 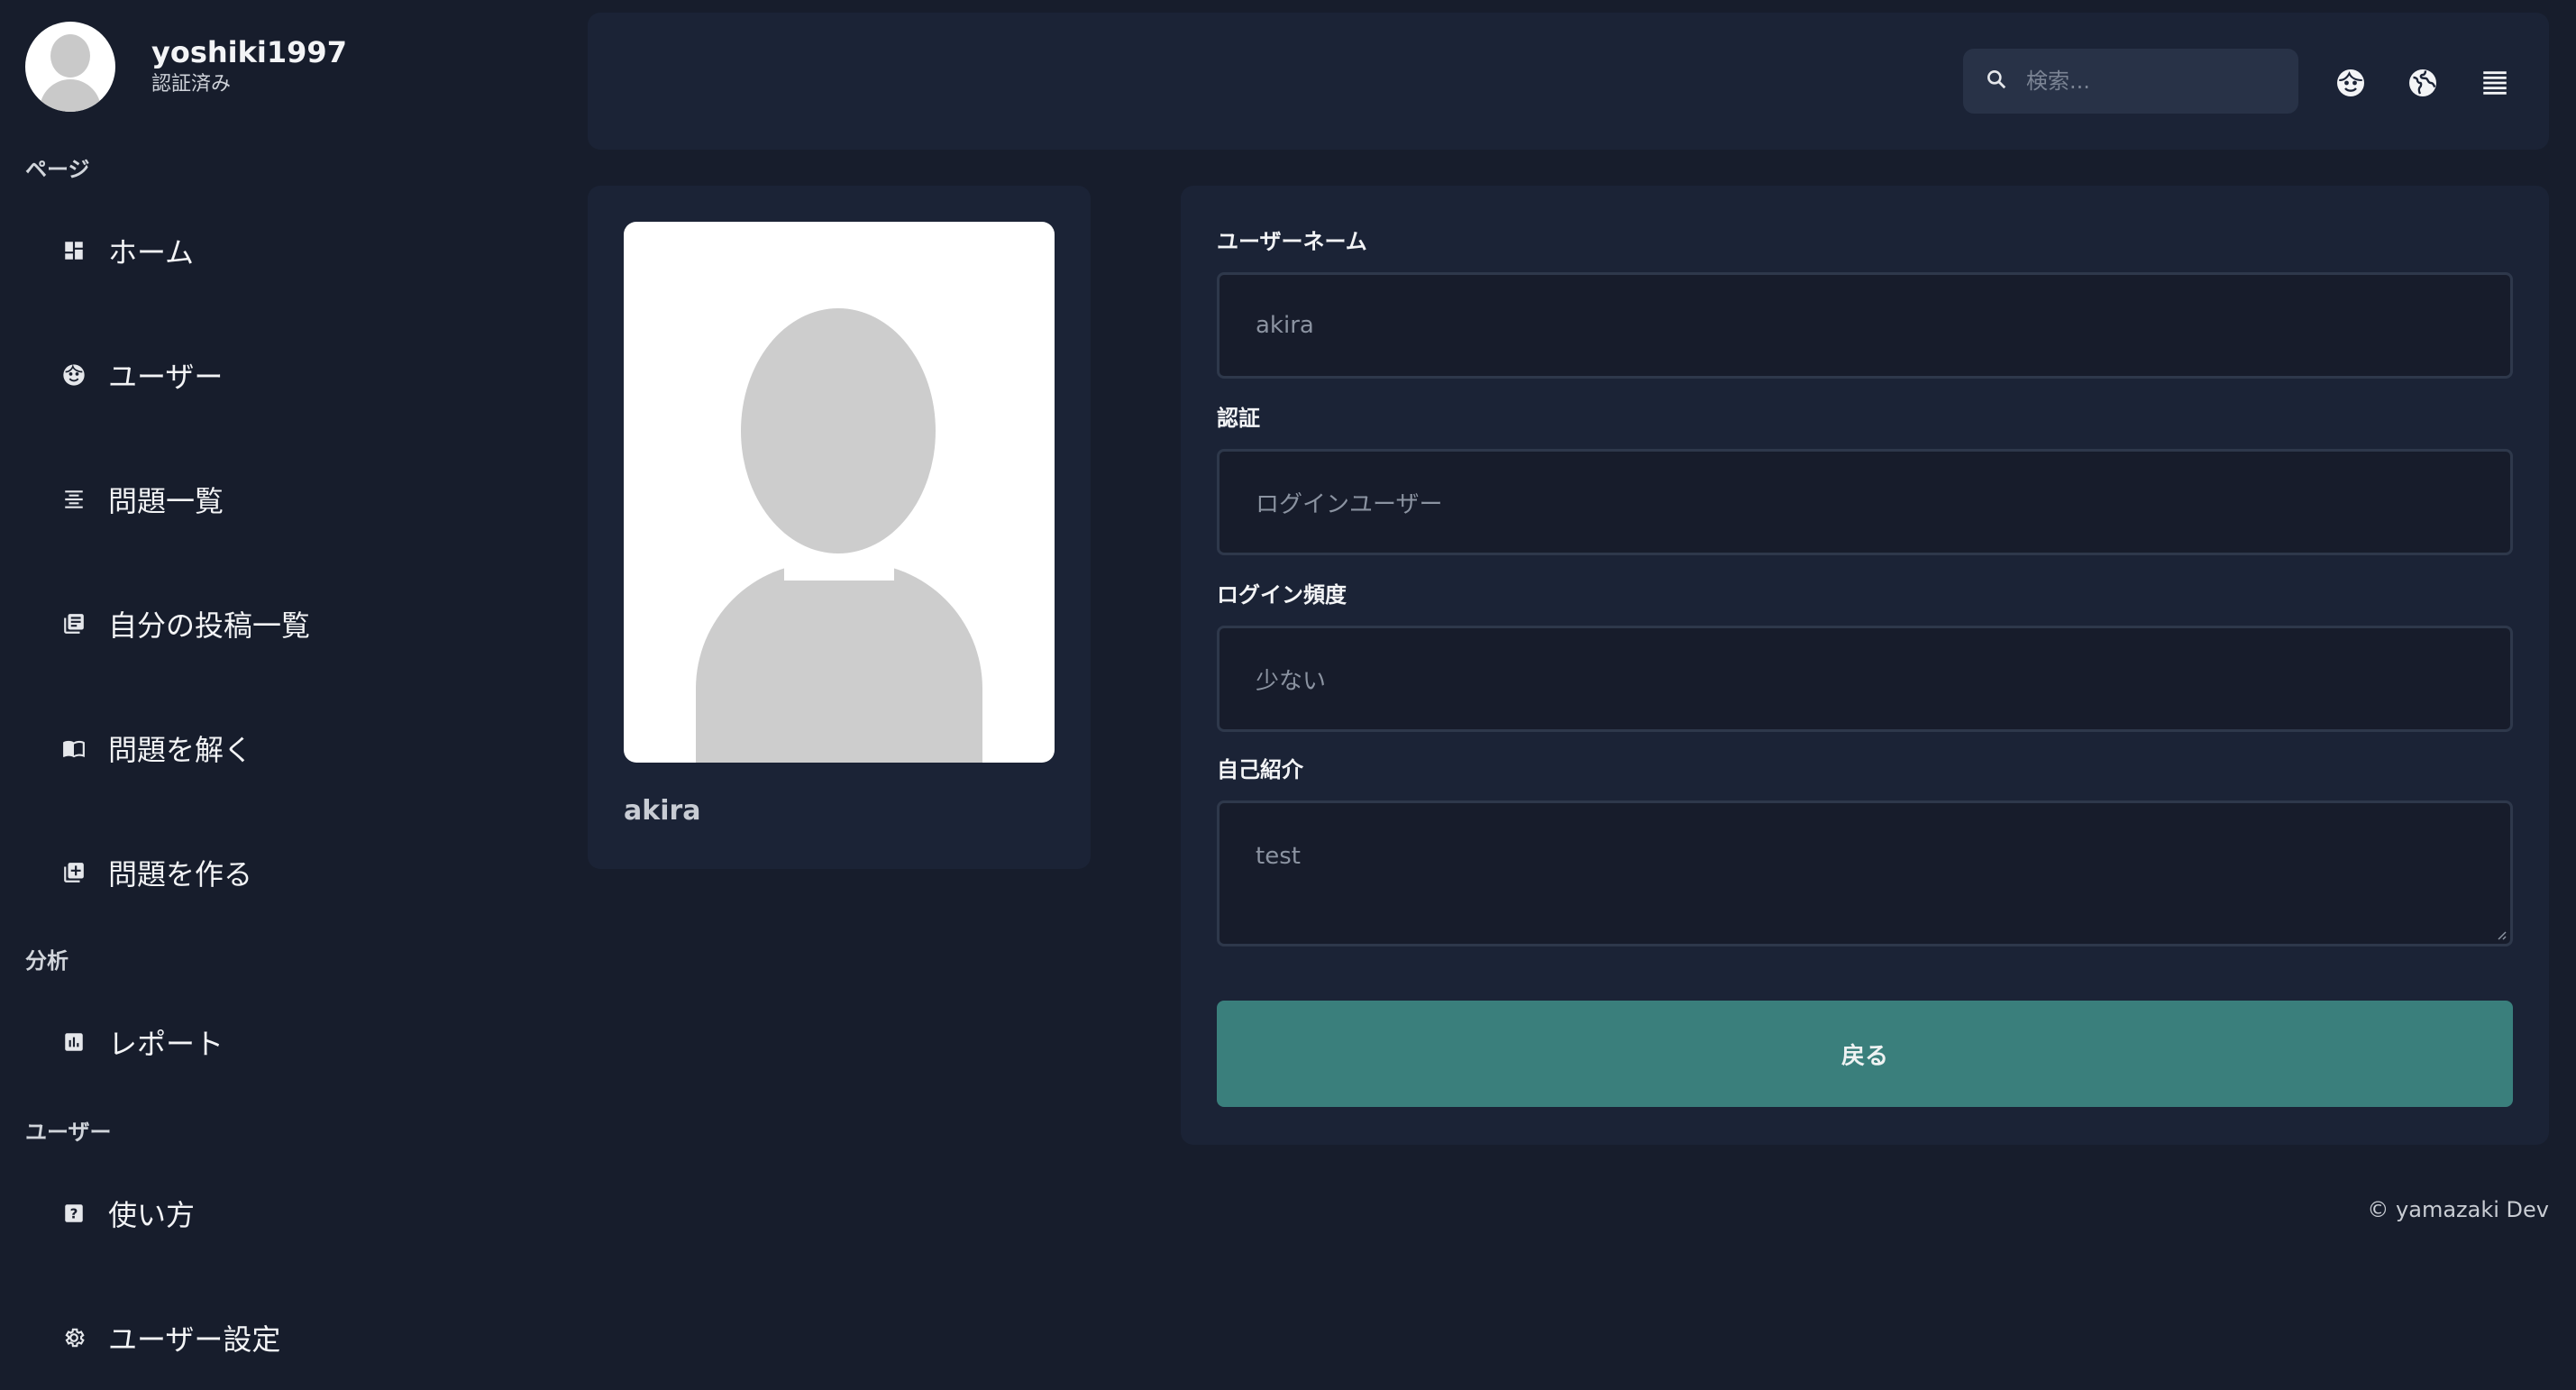 What do you see at coordinates (2495, 83) in the screenshot?
I see `menu-icon` at bounding box center [2495, 83].